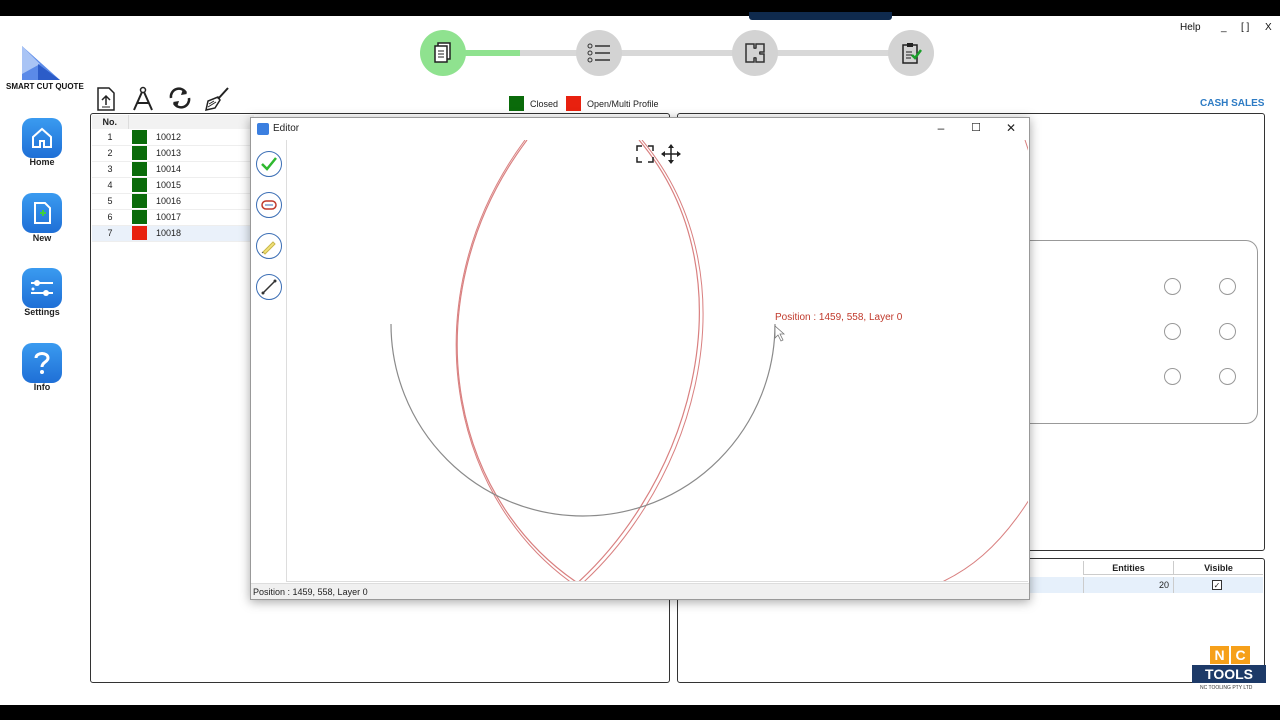  Describe the element at coordinates (1011, 128) in the screenshot. I see `editor-close-button: ✕` at that location.